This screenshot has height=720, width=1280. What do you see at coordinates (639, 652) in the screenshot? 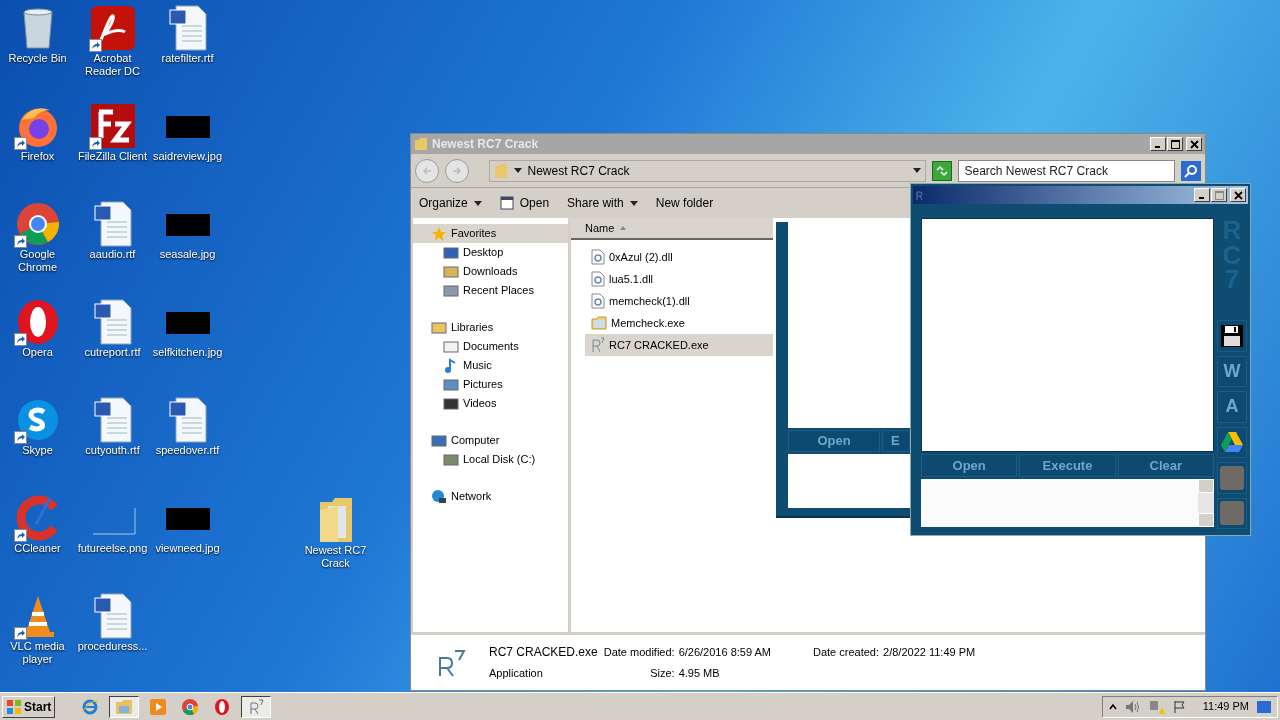
I see `detail-label: Date modified:` at bounding box center [639, 652].